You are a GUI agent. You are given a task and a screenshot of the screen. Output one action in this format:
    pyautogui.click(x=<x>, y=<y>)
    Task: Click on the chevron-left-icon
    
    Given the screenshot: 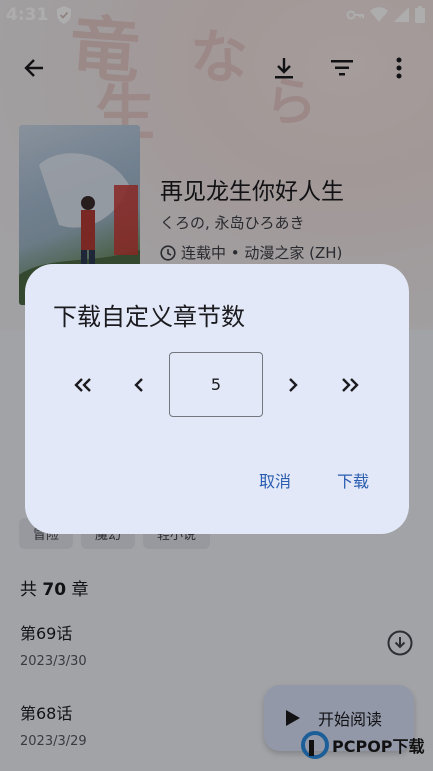 What is the action you would take?
    pyautogui.click(x=138, y=385)
    